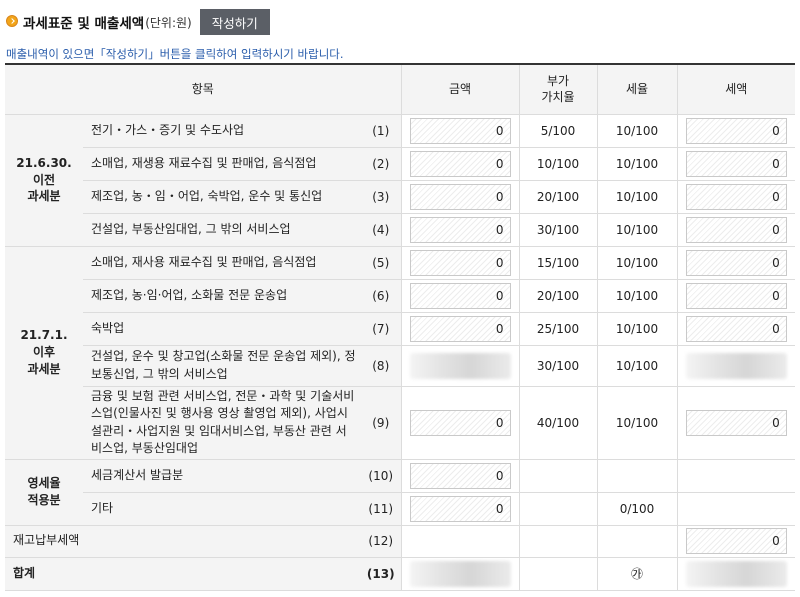 The image size is (800, 597). Describe the element at coordinates (557, 423) in the screenshot. I see `vat-rate-value: 40/100` at that location.